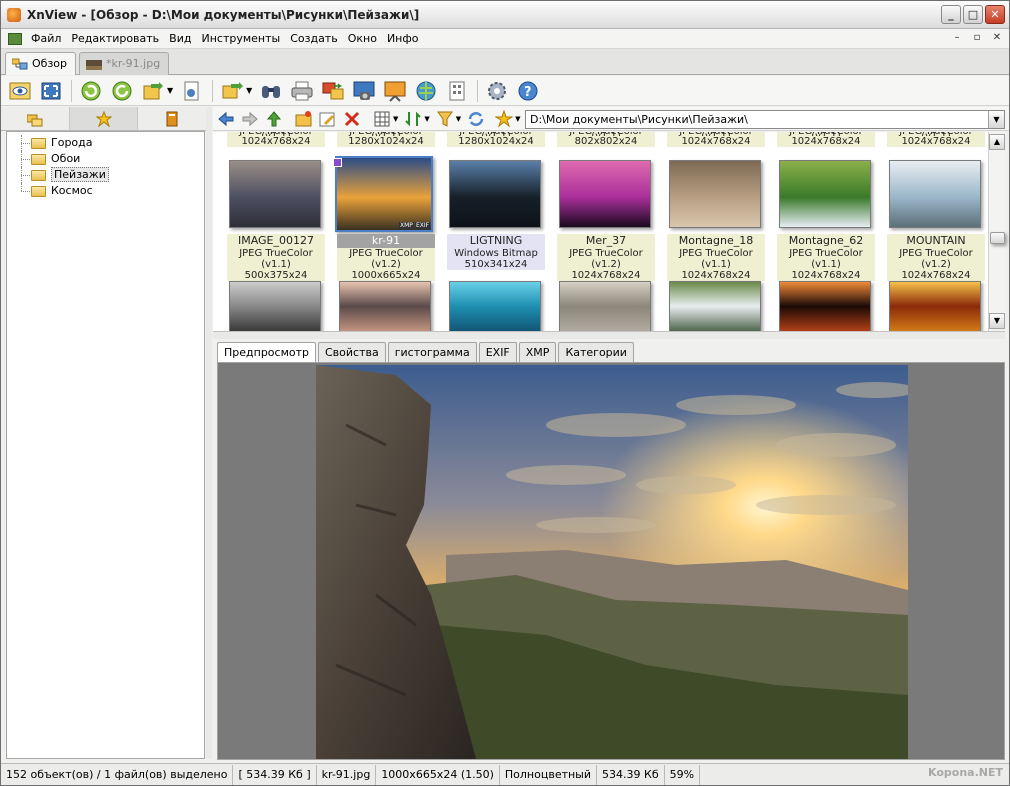 This screenshot has height=786, width=1010. What do you see at coordinates (51, 91) in the screenshot?
I see `fullscreen-icon` at bounding box center [51, 91].